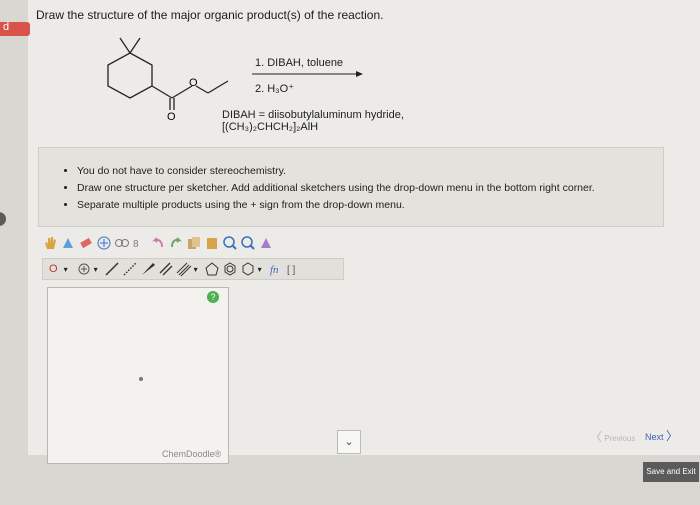 Image resolution: width=700 pixels, height=505 pixels. I want to click on function-icon: fn, so click(276, 269).